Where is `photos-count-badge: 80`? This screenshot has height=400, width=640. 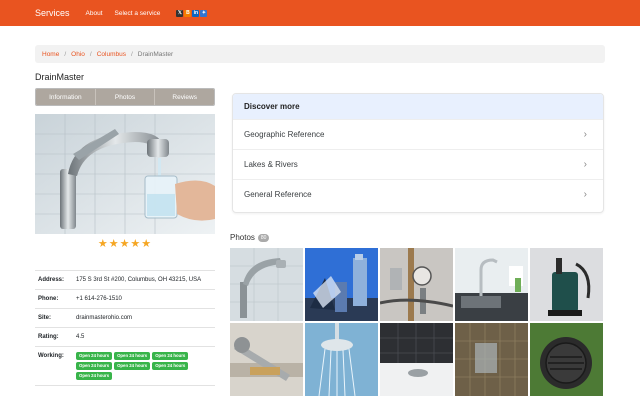 photos-count-badge: 80 is located at coordinates (263, 237).